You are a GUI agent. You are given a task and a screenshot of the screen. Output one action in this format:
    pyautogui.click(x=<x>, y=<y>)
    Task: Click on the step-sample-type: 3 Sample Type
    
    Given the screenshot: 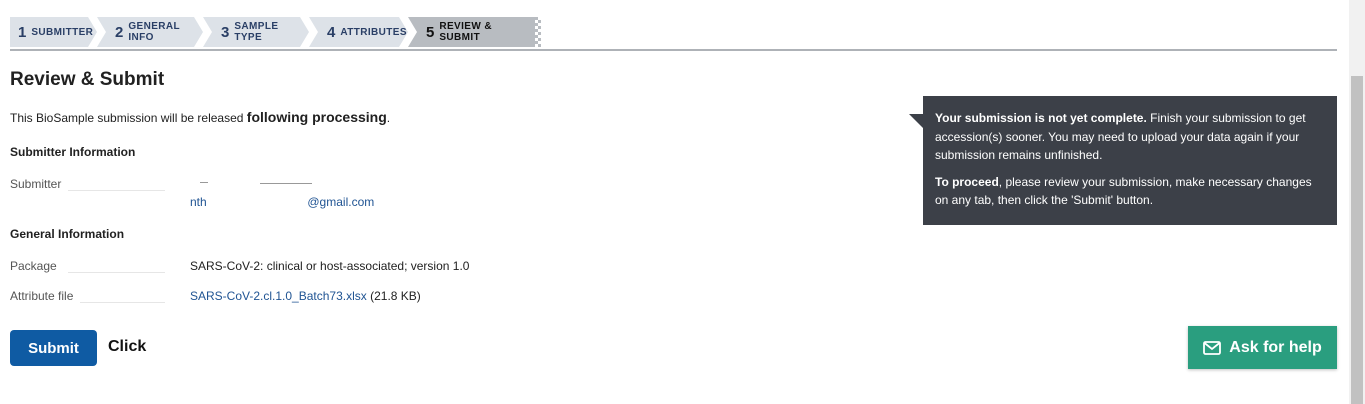 What is the action you would take?
    pyautogui.click(x=256, y=32)
    